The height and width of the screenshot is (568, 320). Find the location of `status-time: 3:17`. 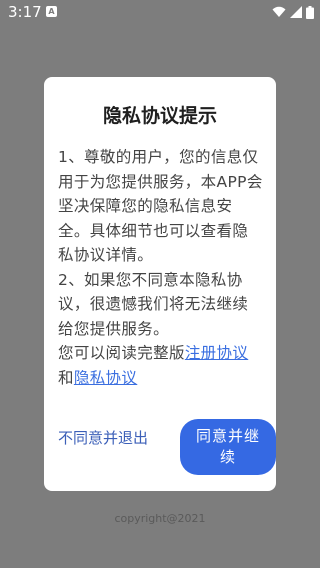

status-time: 3:17 is located at coordinates (25, 12).